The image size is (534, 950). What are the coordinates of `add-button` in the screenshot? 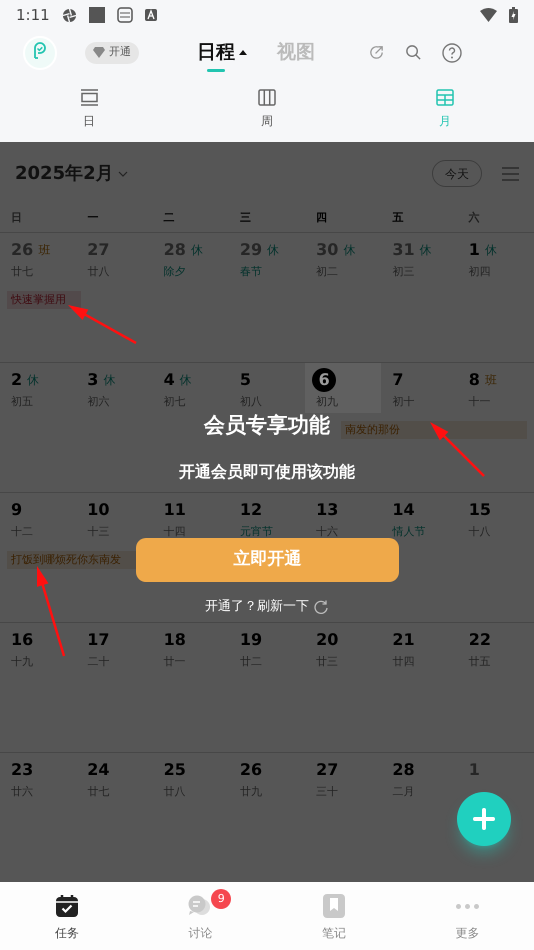 It's located at (484, 819).